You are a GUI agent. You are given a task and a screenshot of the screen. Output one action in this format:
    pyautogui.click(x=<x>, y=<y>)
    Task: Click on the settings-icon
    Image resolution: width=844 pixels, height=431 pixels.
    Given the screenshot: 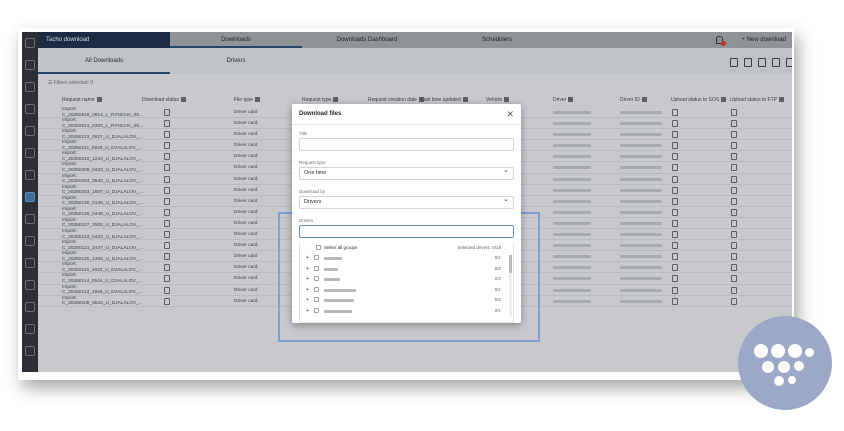 What is the action you would take?
    pyautogui.click(x=30, y=351)
    